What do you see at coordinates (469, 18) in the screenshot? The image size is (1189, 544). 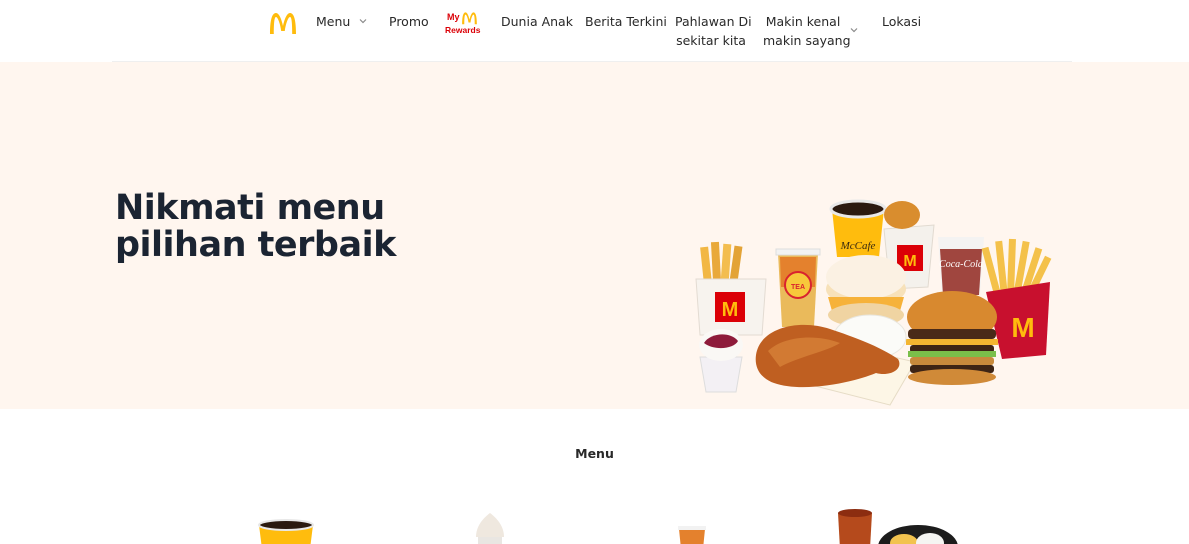 I see `rewards-arches-logo` at bounding box center [469, 18].